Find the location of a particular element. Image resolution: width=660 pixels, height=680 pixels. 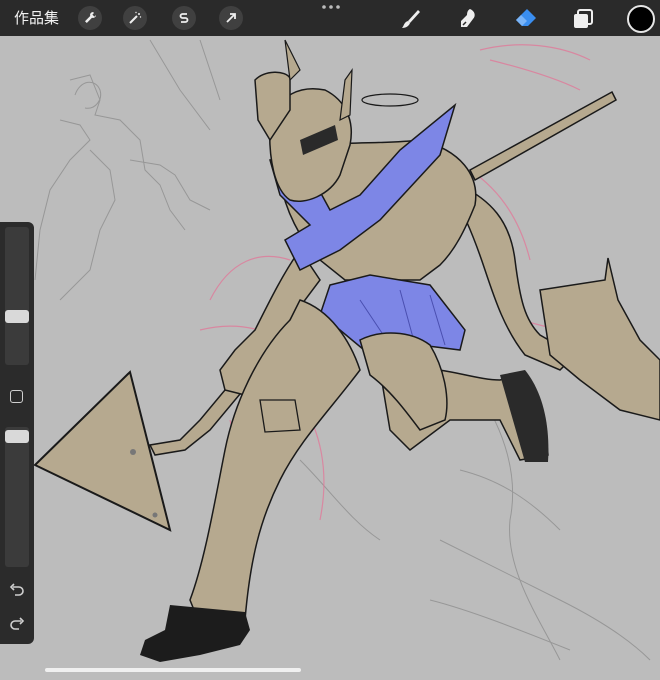

transform-button is located at coordinates (231, 18).